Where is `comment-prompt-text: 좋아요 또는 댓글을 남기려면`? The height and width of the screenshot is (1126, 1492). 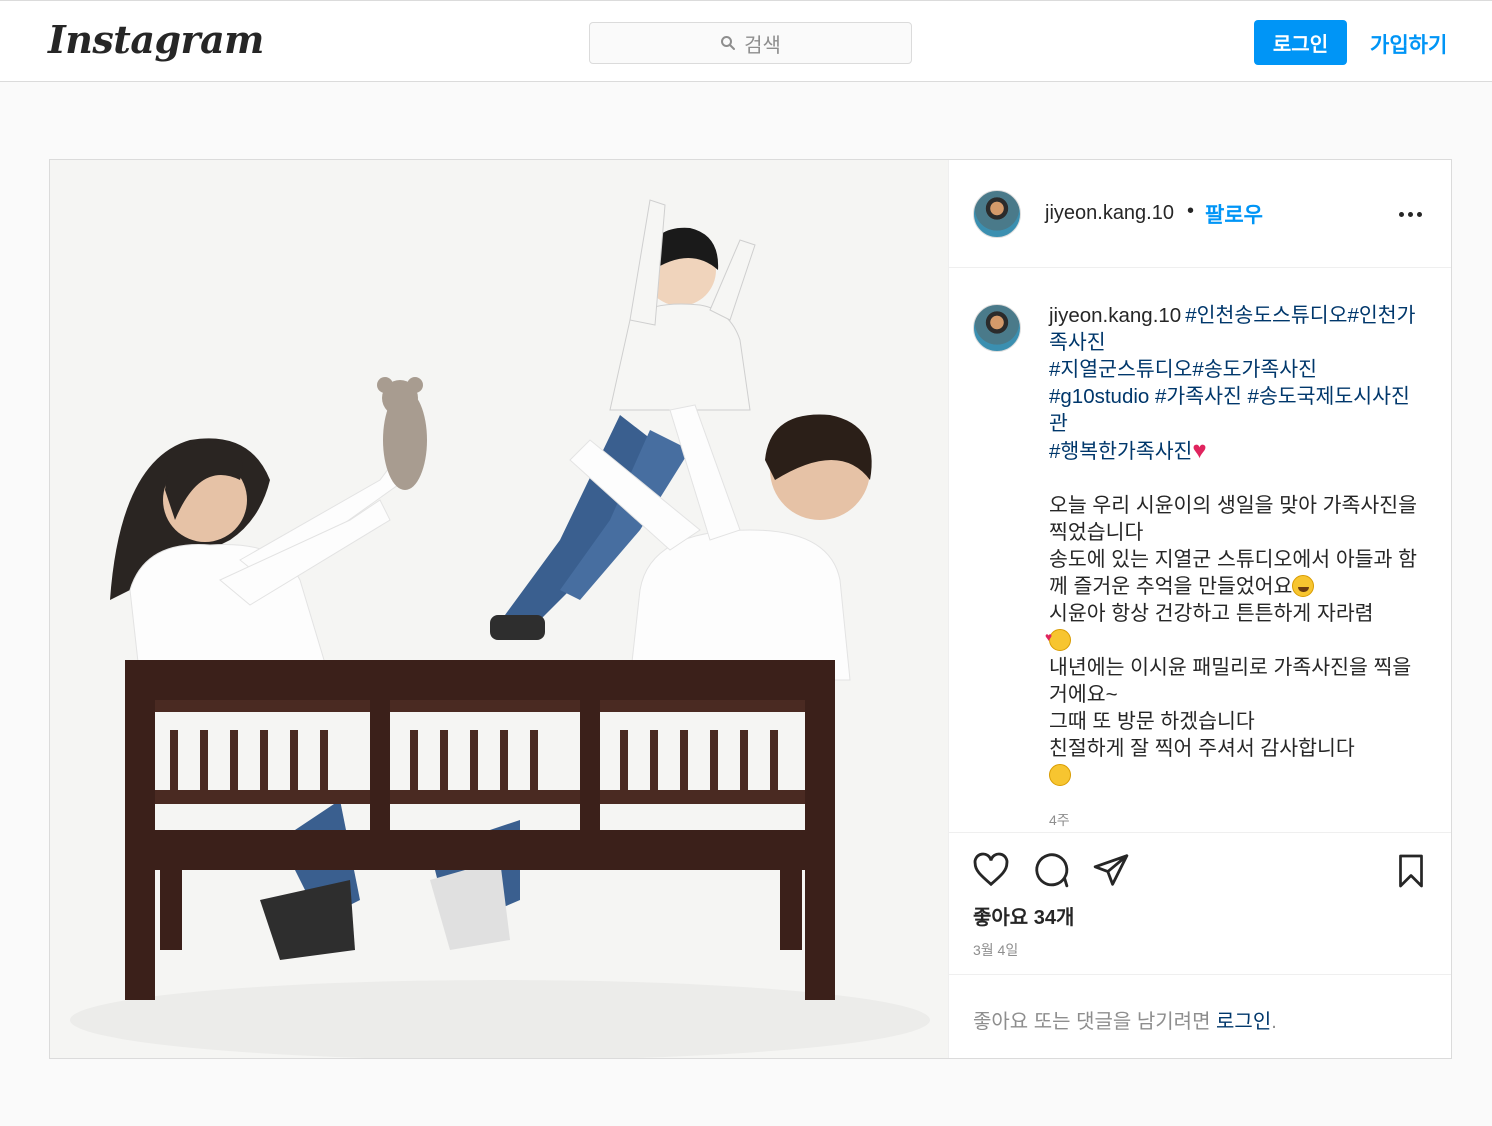
comment-prompt-text: 좋아요 또는 댓글을 남기려면 is located at coordinates (1095, 1022).